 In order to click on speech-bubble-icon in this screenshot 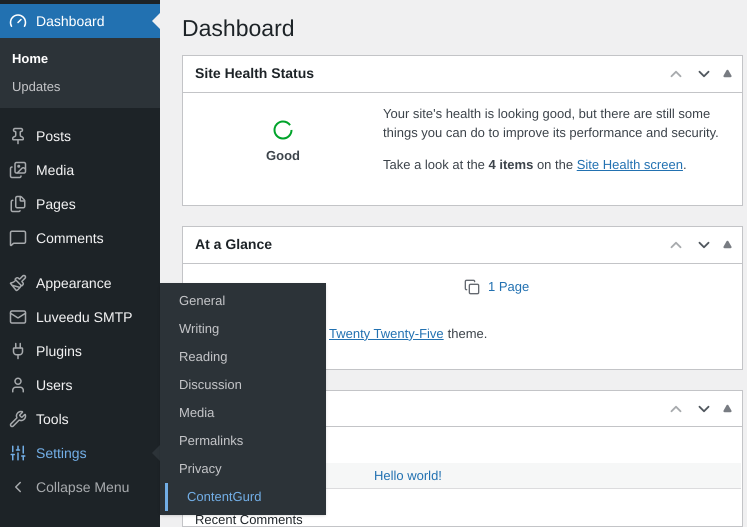, I will do `click(18, 238)`.